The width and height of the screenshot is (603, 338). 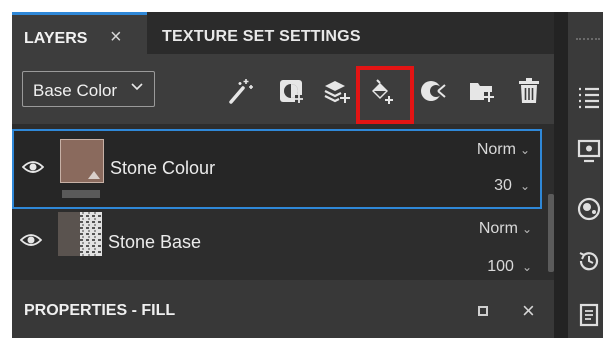 I want to click on channel-dropdown-value: Base Color, so click(x=75, y=90).